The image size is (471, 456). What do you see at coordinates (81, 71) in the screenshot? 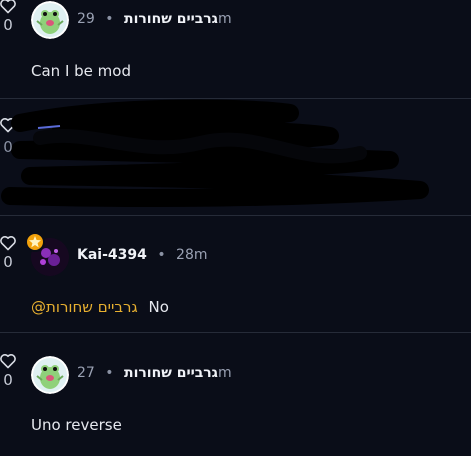
I see `comment-text: Can I be mod` at bounding box center [81, 71].